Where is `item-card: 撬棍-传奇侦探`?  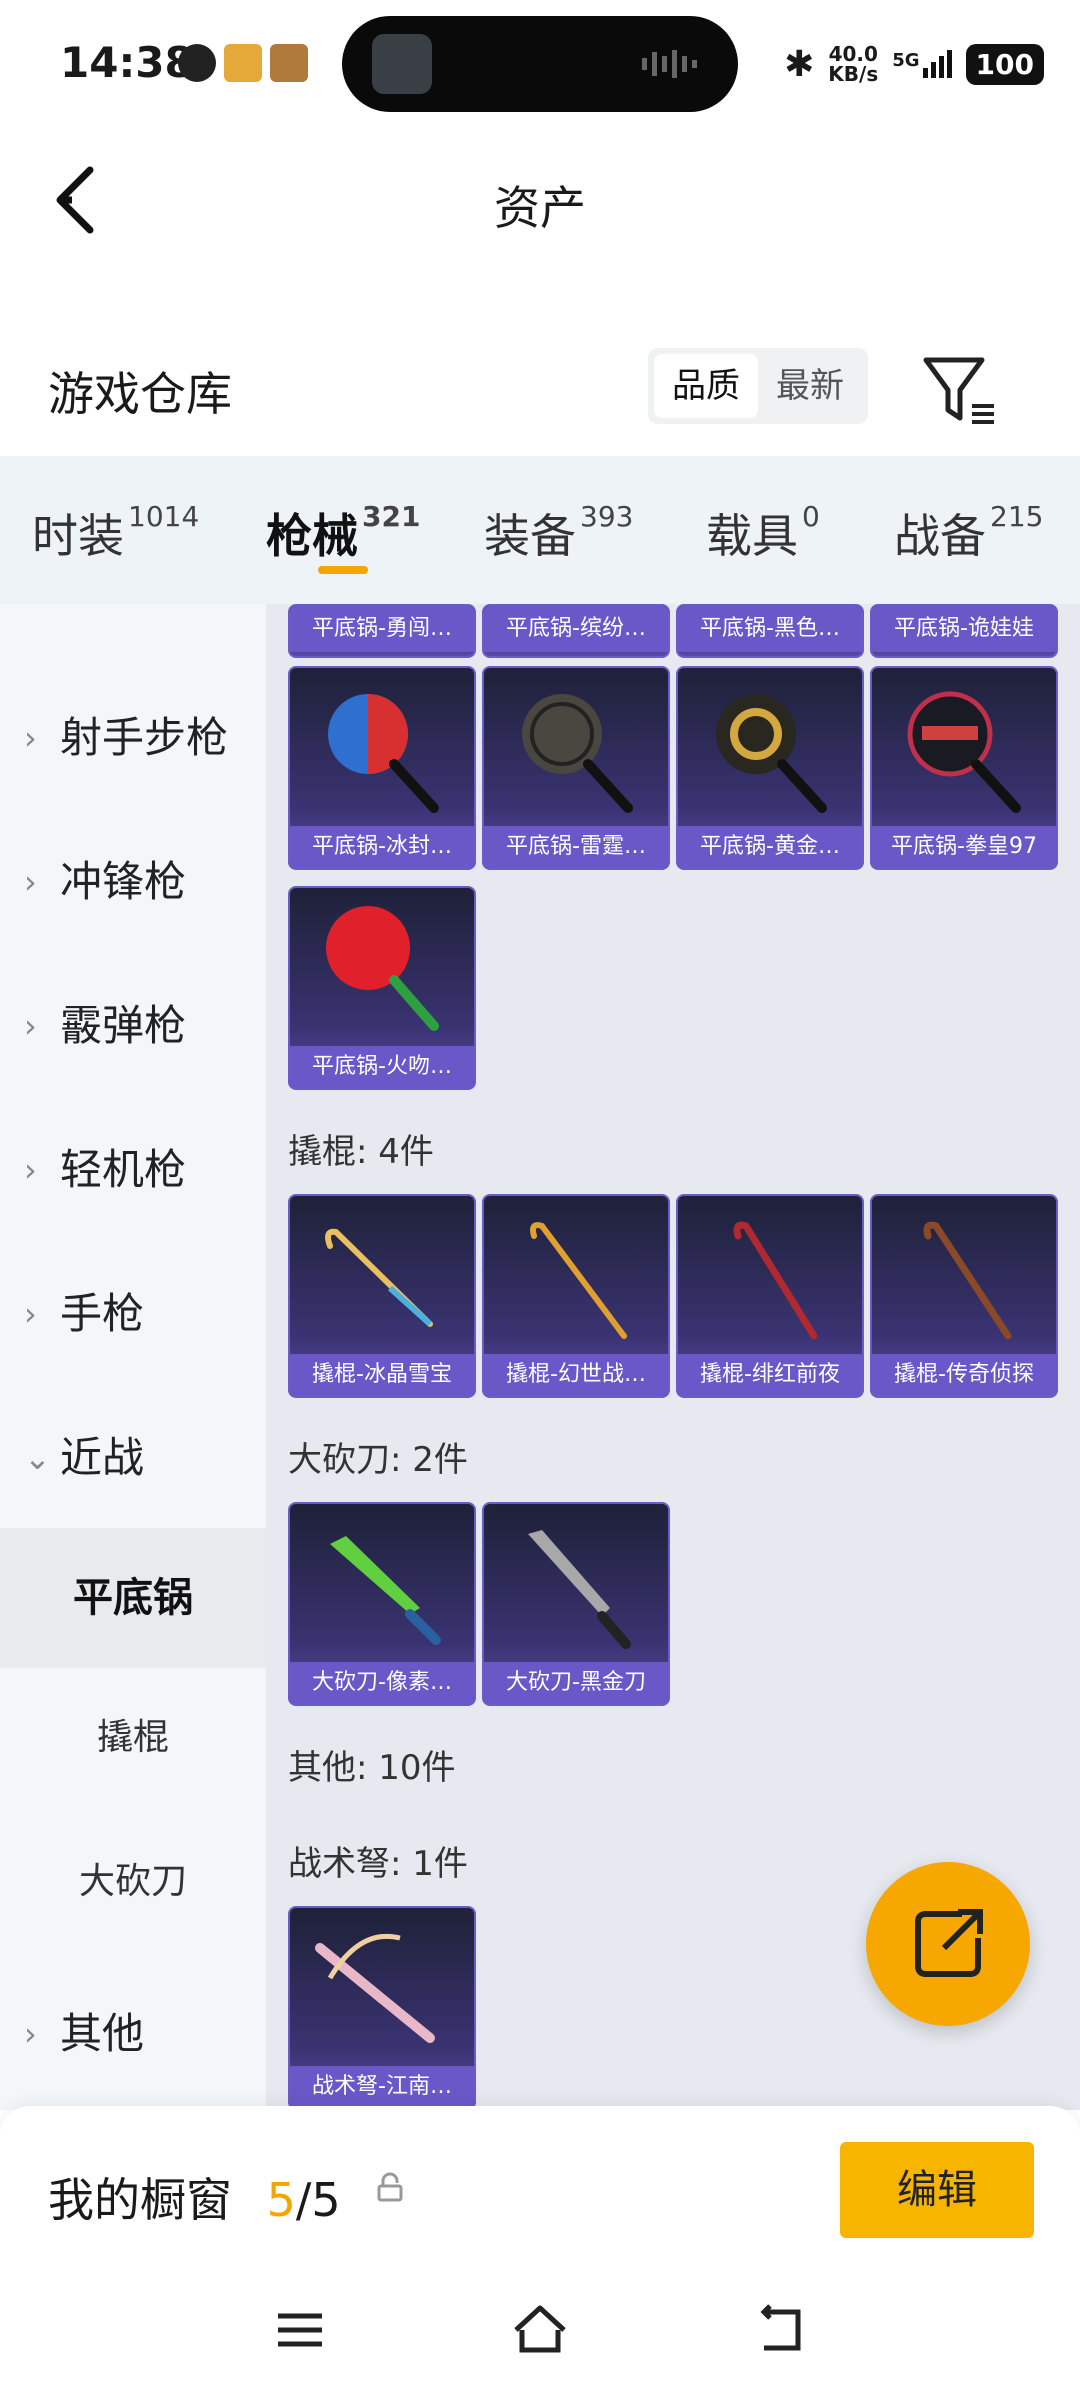
item-card: 撬棍-传奇侦探 is located at coordinates (964, 1296).